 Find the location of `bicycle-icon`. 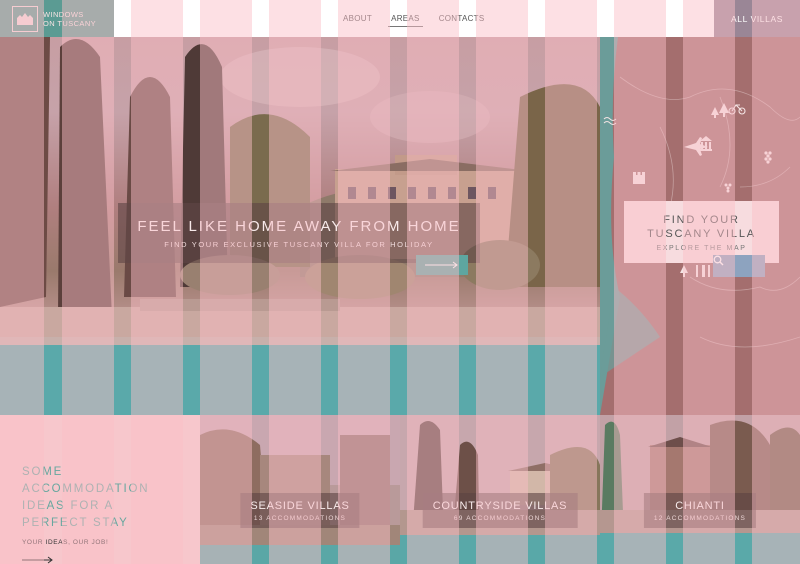

bicycle-icon is located at coordinates (737, 109).